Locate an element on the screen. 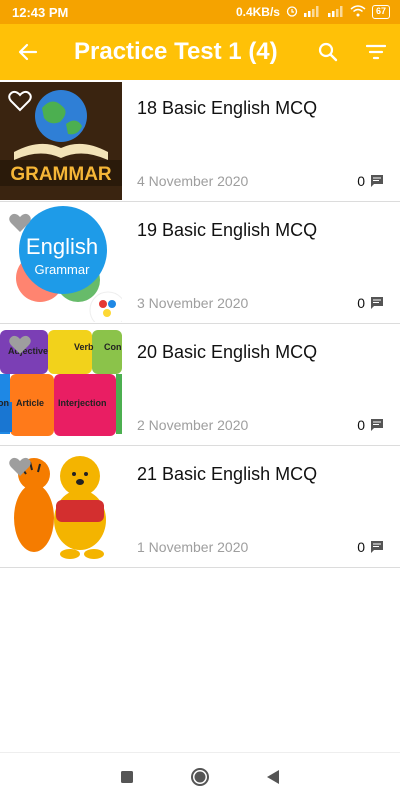 The image size is (400, 800). home-circle-icon is located at coordinates (199, 776).